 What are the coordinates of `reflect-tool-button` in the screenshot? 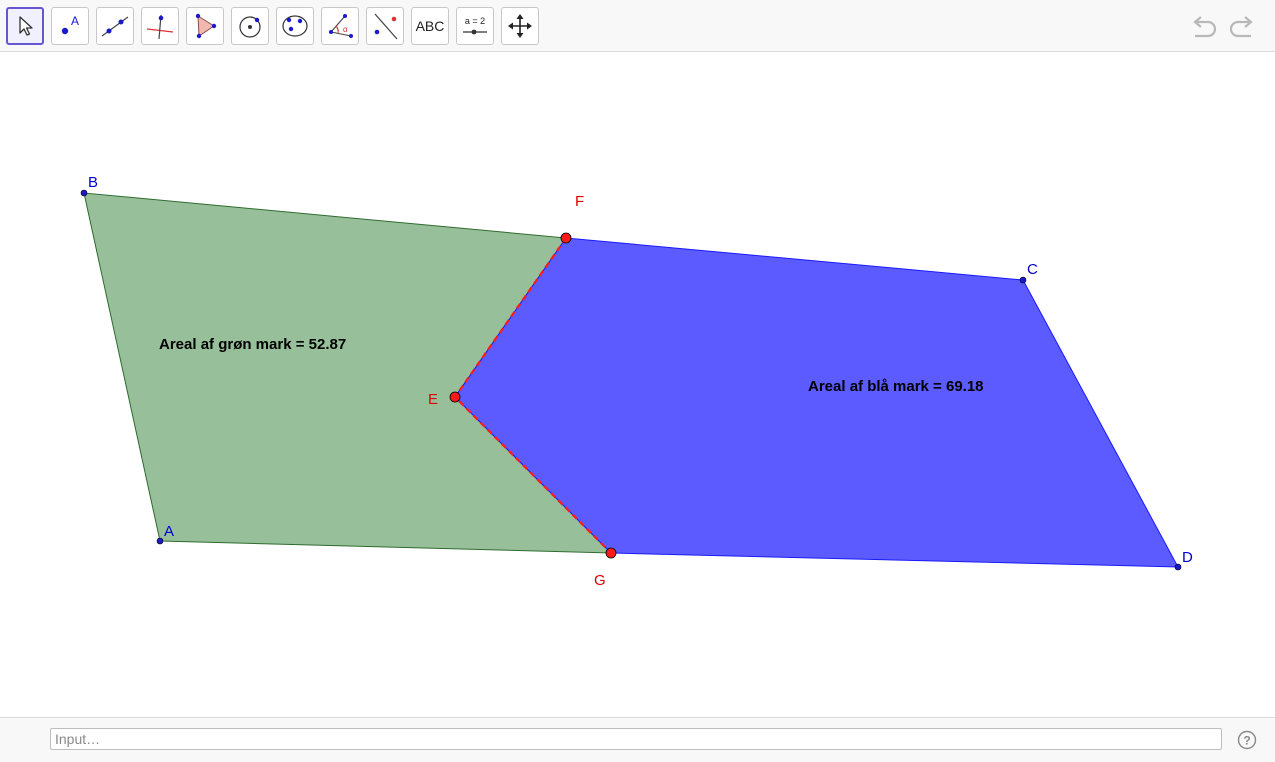 It's located at (385, 26).